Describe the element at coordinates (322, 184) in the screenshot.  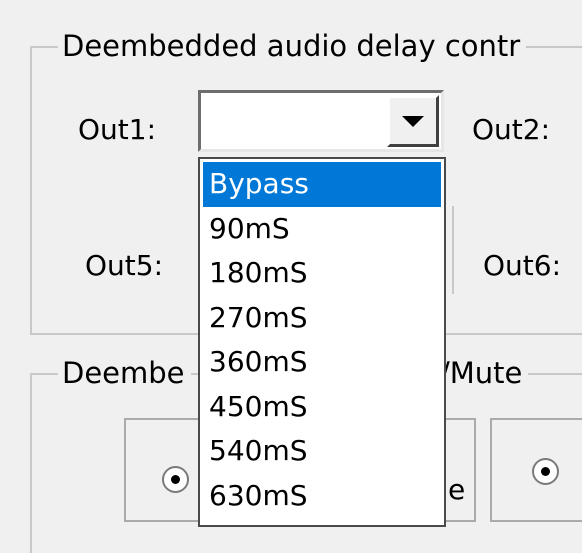
I see `dropdown-option-bypass: Bypass` at that location.